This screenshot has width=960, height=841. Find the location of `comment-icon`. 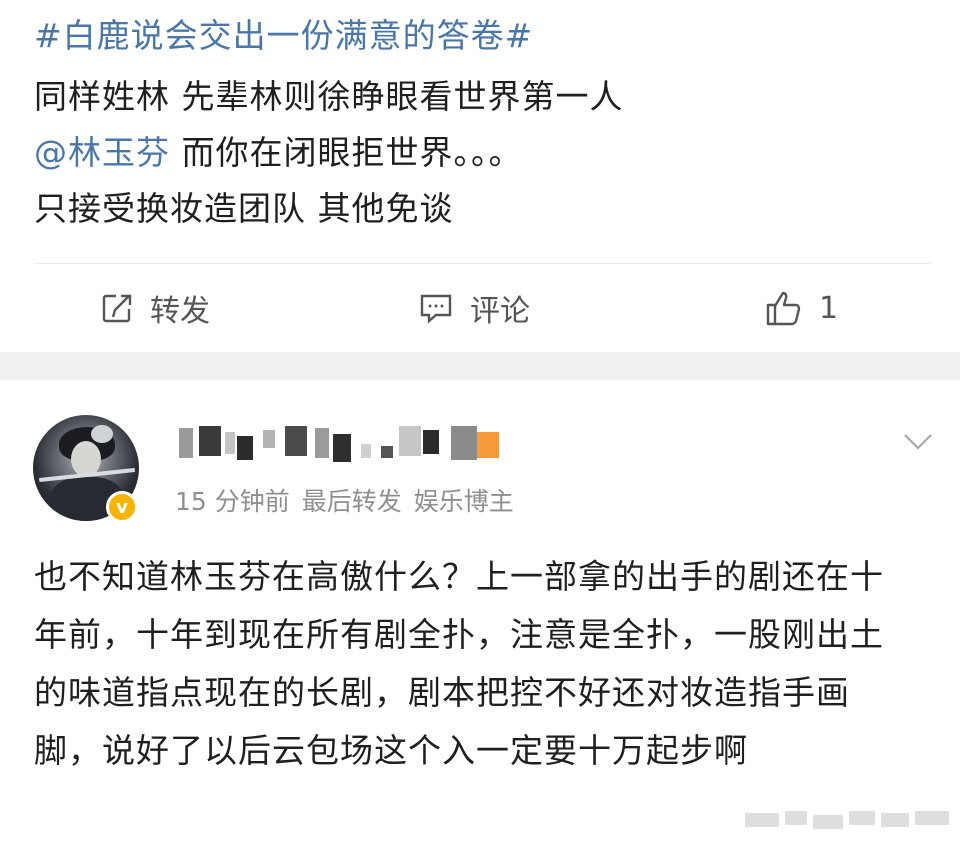

comment-icon is located at coordinates (436, 309).